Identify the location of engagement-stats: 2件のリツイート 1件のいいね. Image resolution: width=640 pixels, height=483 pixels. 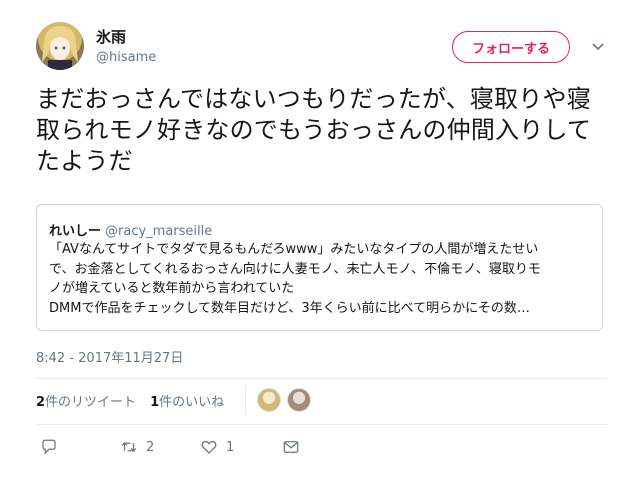
(130, 400).